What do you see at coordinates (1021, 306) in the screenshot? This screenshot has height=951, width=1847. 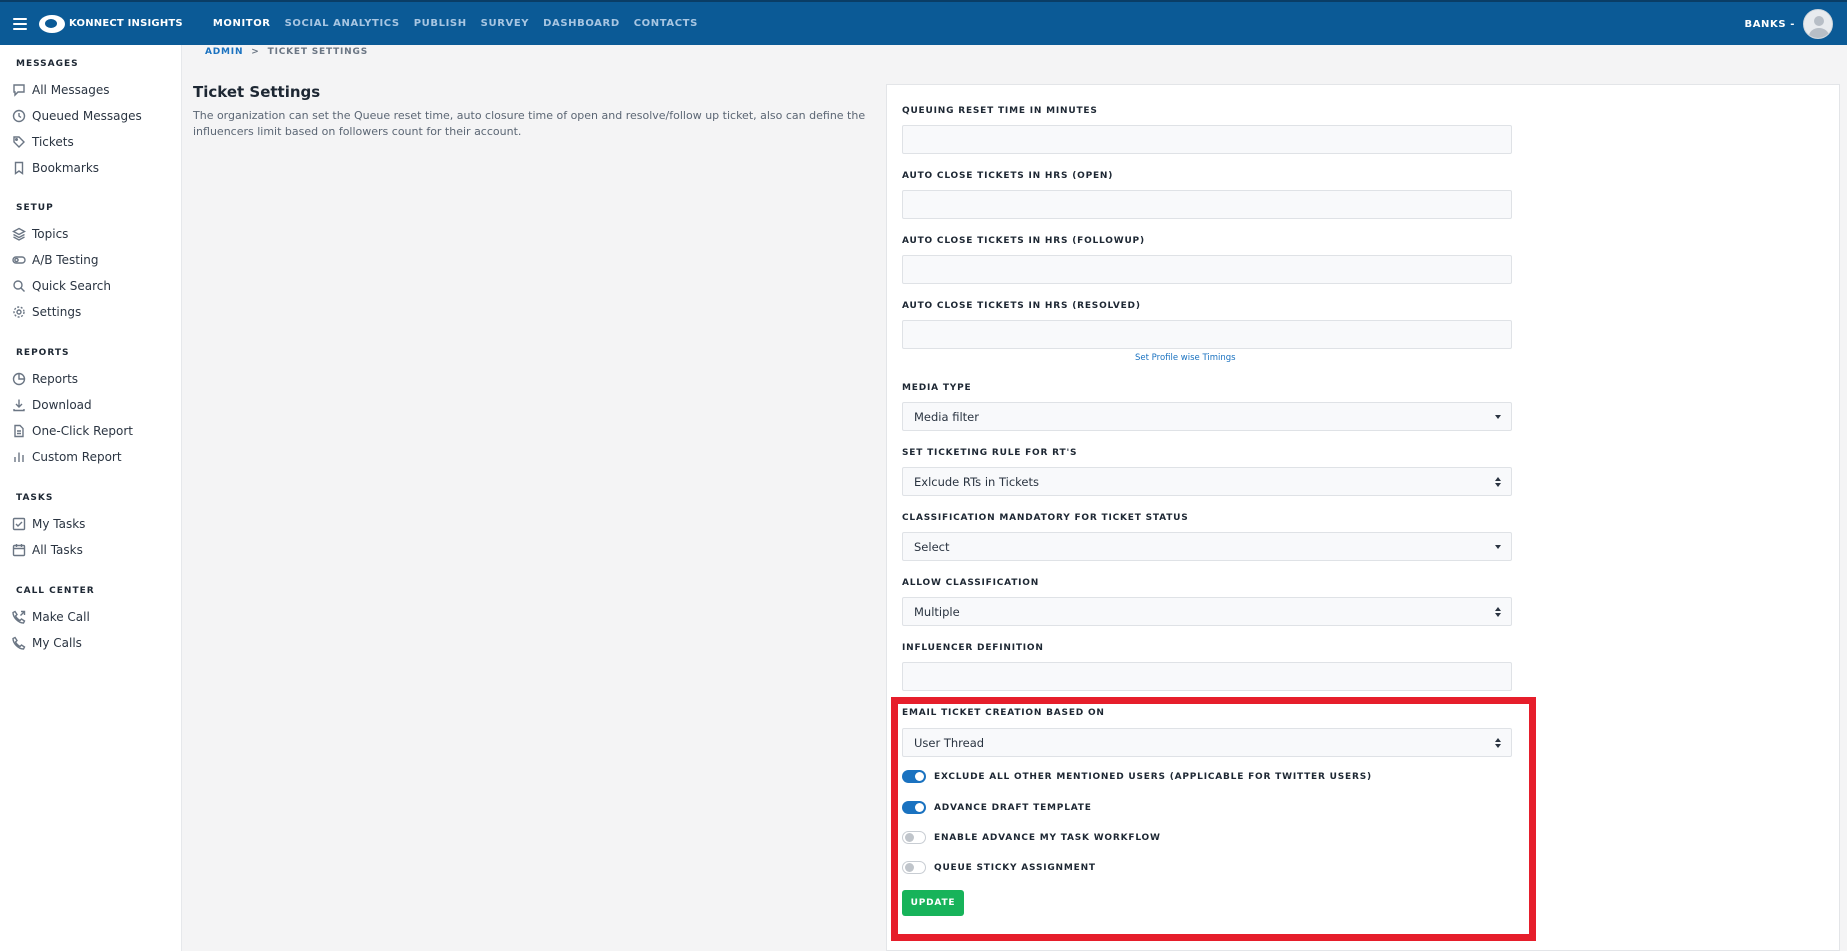 I see `auto-close-resolved-label: AUTO CLOSE TICKETS IN HRS (RESOLVED)` at bounding box center [1021, 306].